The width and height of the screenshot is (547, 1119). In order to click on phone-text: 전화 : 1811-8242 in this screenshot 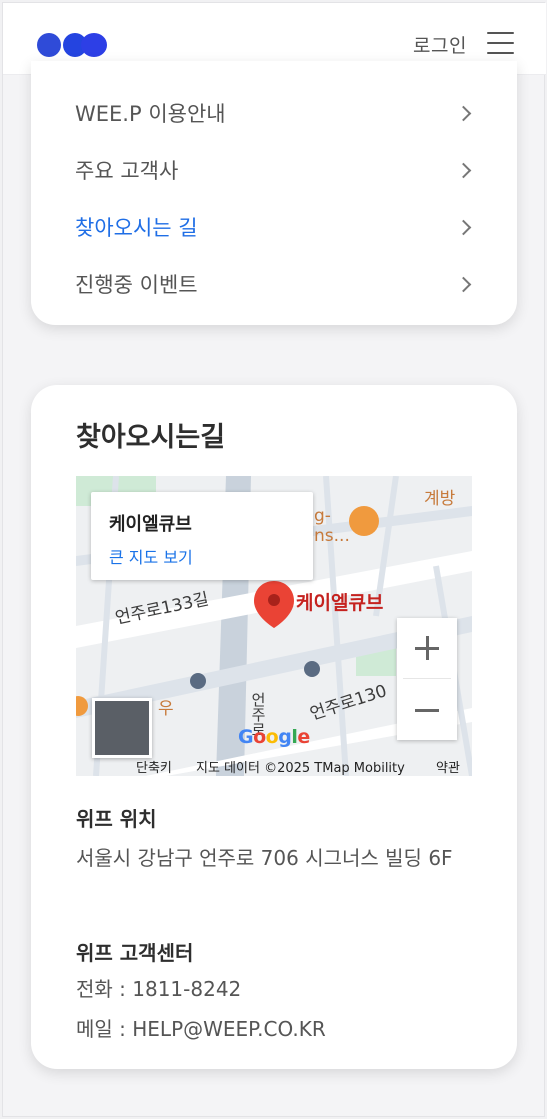, I will do `click(159, 989)`.